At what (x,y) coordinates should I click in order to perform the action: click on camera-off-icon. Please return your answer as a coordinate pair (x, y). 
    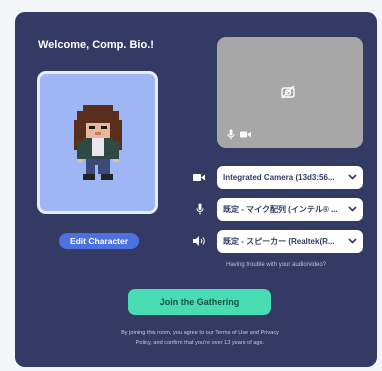
    Looking at the image, I should click on (288, 92).